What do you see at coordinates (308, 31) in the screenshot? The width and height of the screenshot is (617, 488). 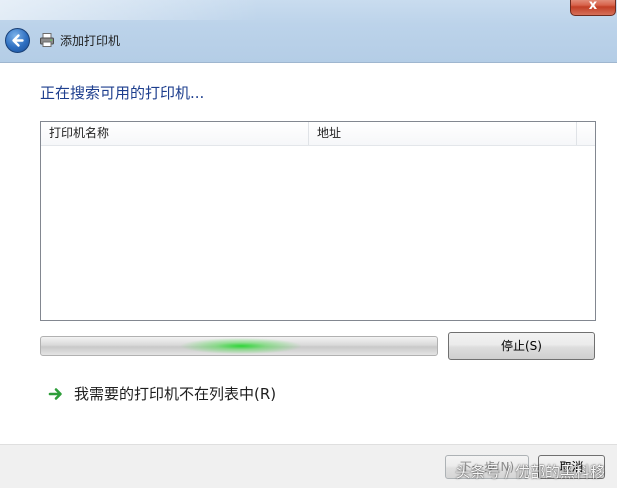 I see `title-bar: x 添加打印机` at bounding box center [308, 31].